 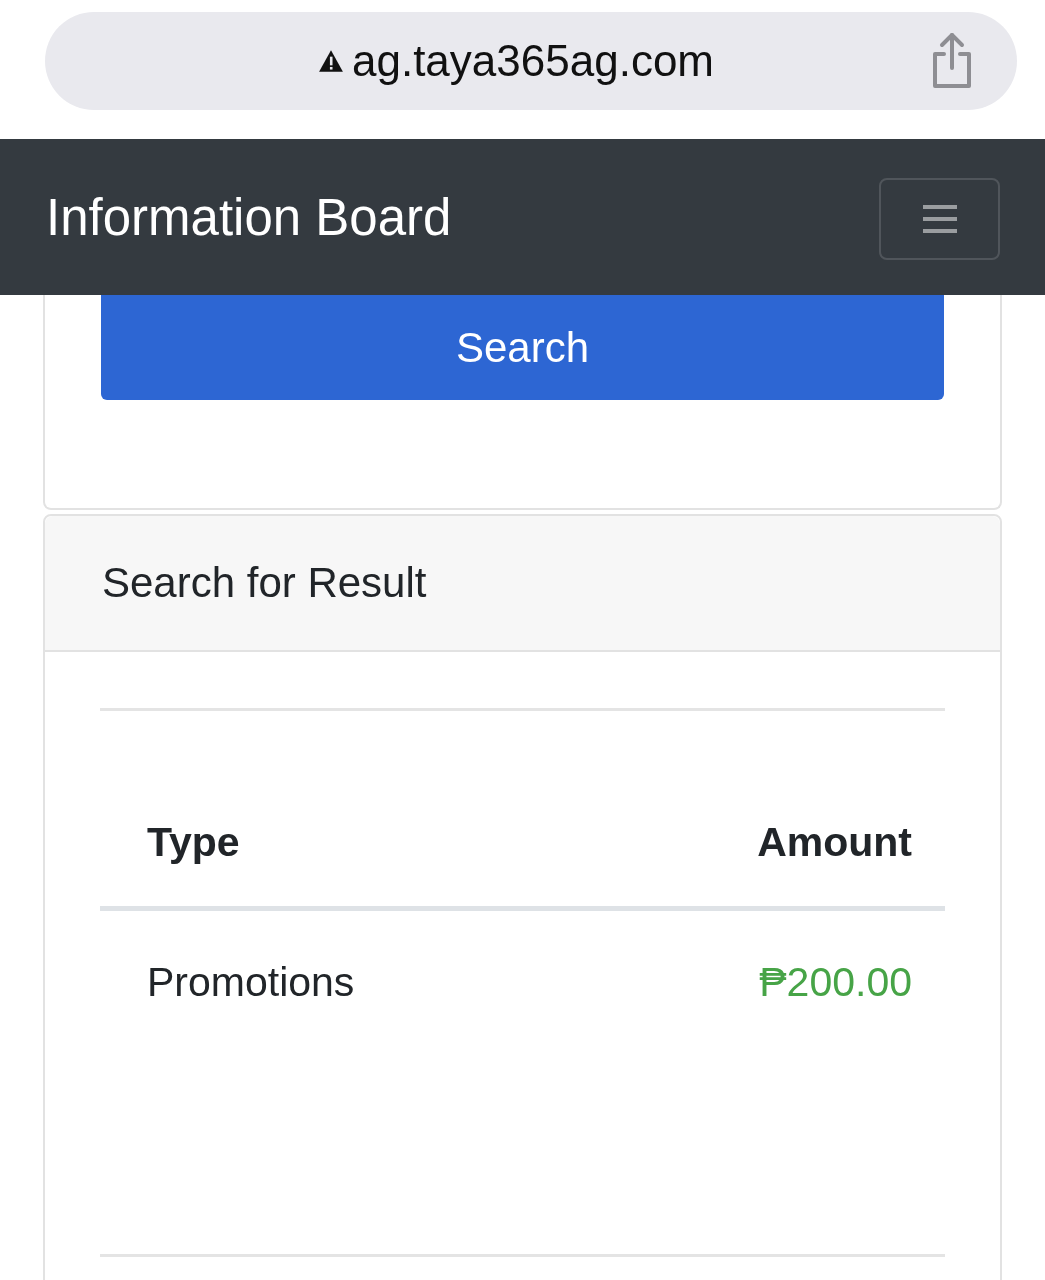 I want to click on column-header: Type, so click(x=332, y=858).